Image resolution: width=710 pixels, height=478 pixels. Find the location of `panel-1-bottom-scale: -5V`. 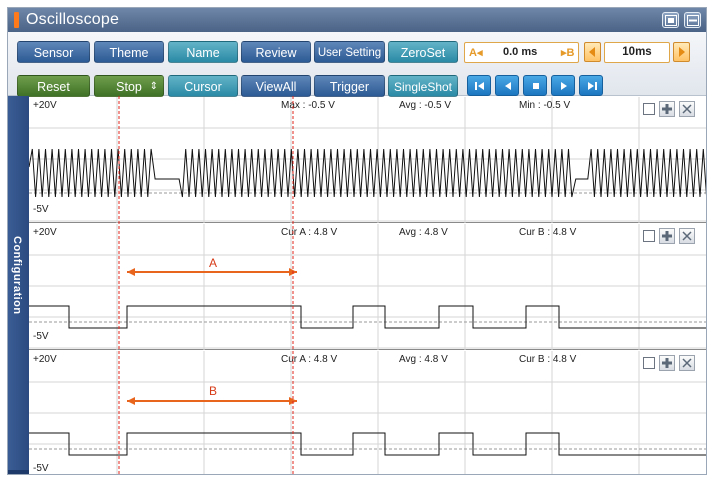

panel-1-bottom-scale: -5V is located at coordinates (41, 209).